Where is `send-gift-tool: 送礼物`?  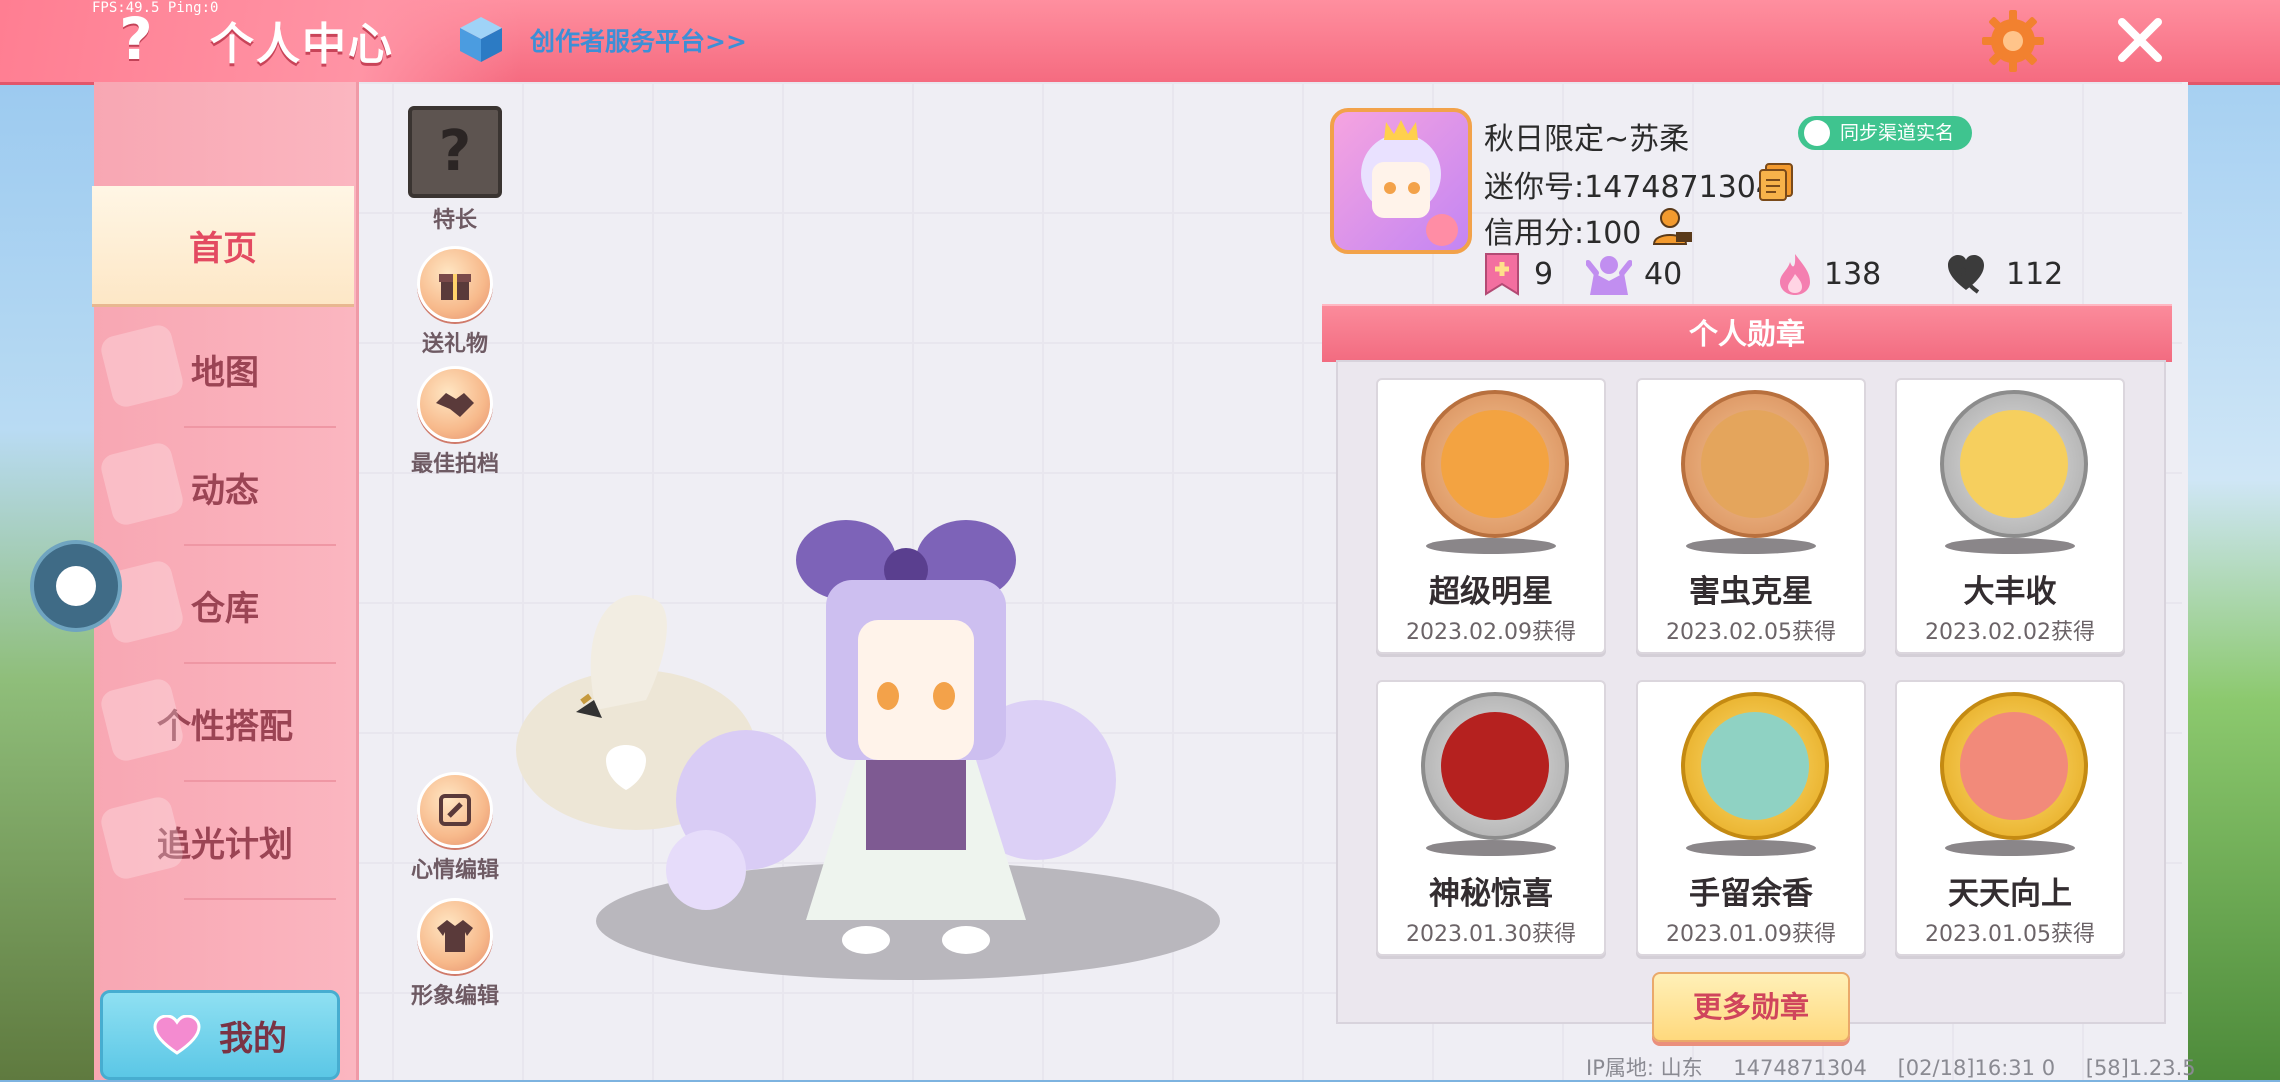 send-gift-tool: 送礼物 is located at coordinates (455, 302).